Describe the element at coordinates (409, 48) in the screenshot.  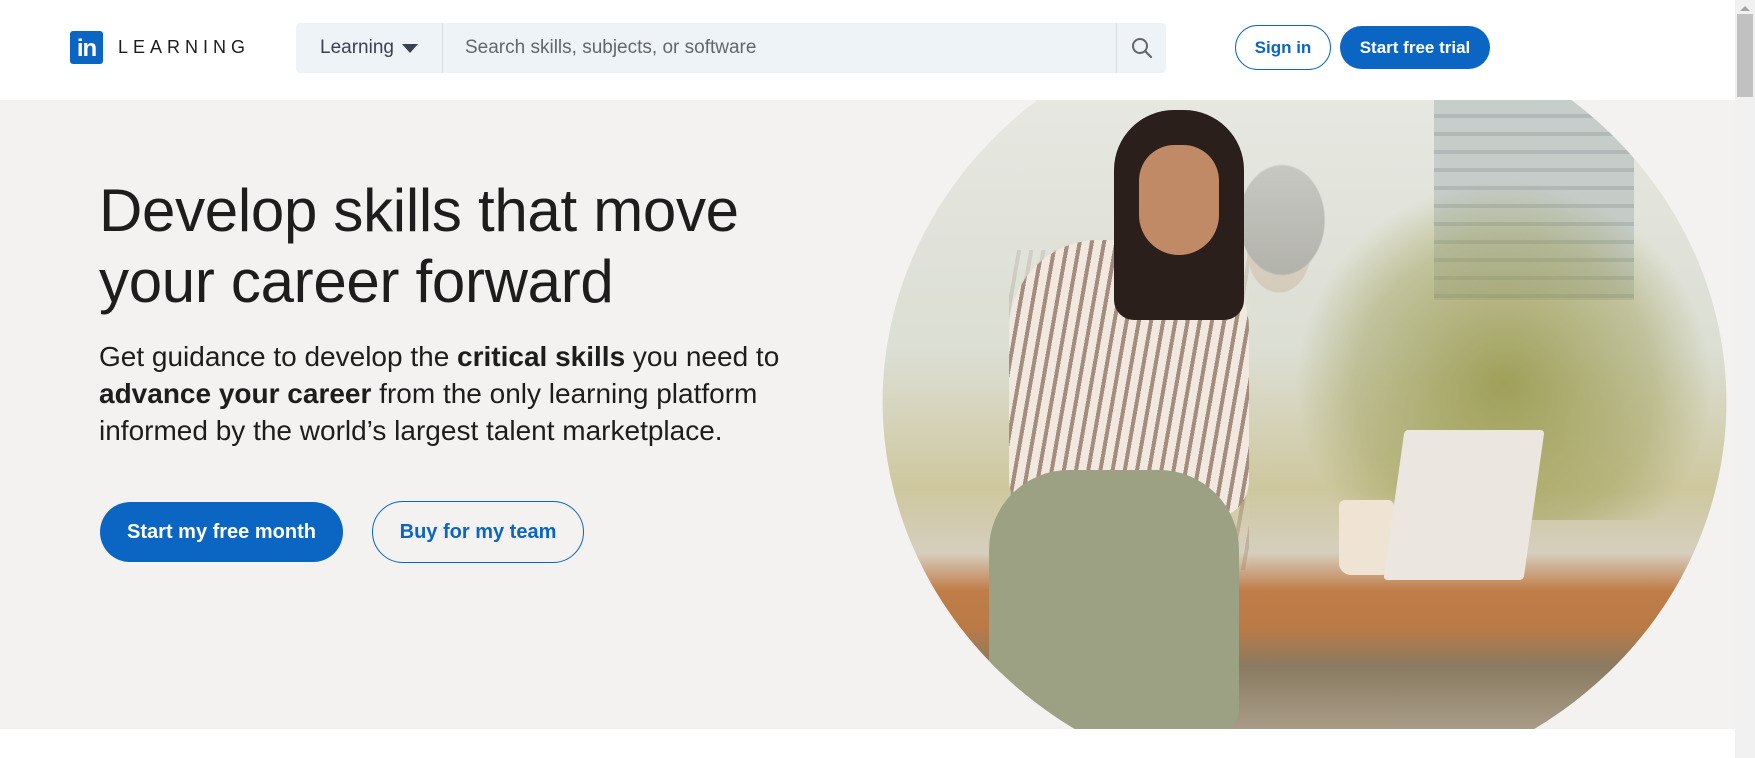
I see `caret-down-icon` at that location.